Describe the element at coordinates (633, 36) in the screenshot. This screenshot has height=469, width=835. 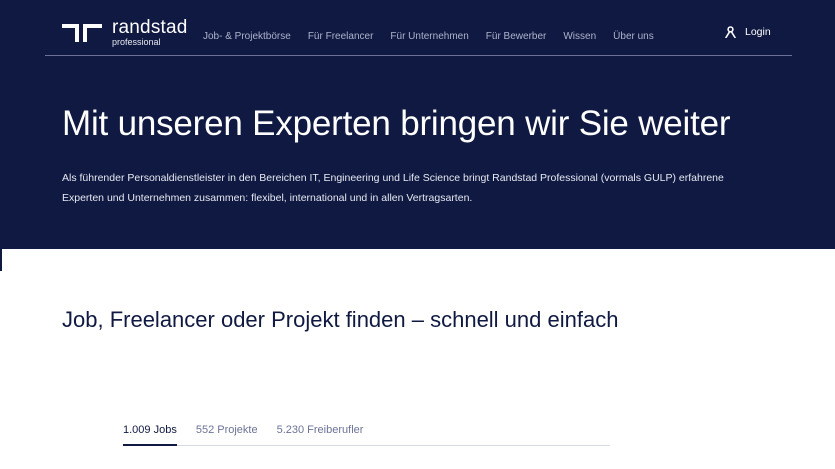
I see `nav-item-ueber-uns: Über uns` at that location.